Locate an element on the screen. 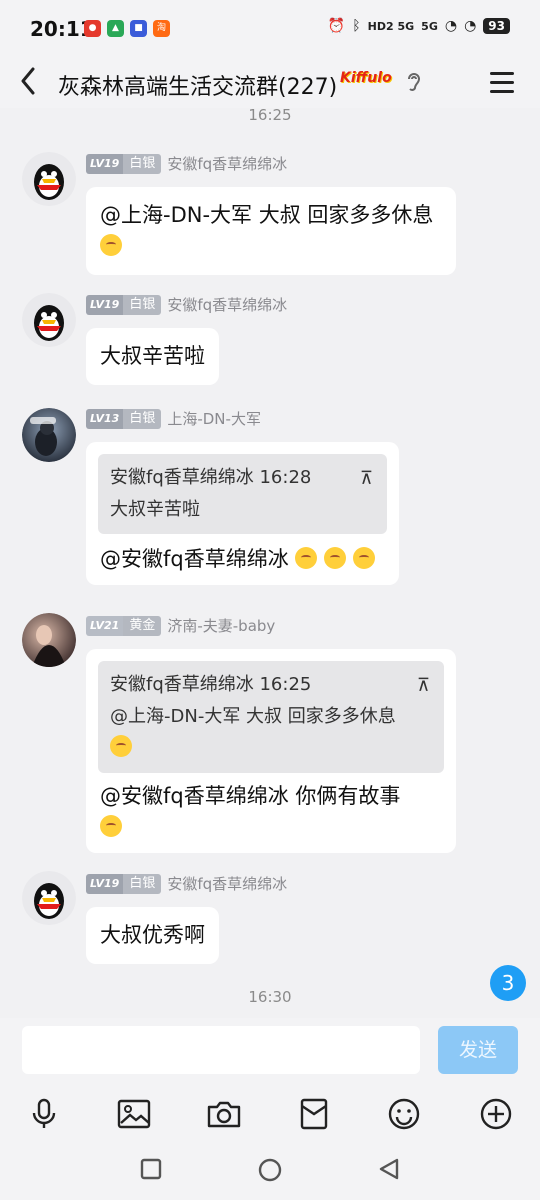 Image resolution: width=540 pixels, height=1200 pixels. level-badge: LV13 白银 is located at coordinates (124, 418).